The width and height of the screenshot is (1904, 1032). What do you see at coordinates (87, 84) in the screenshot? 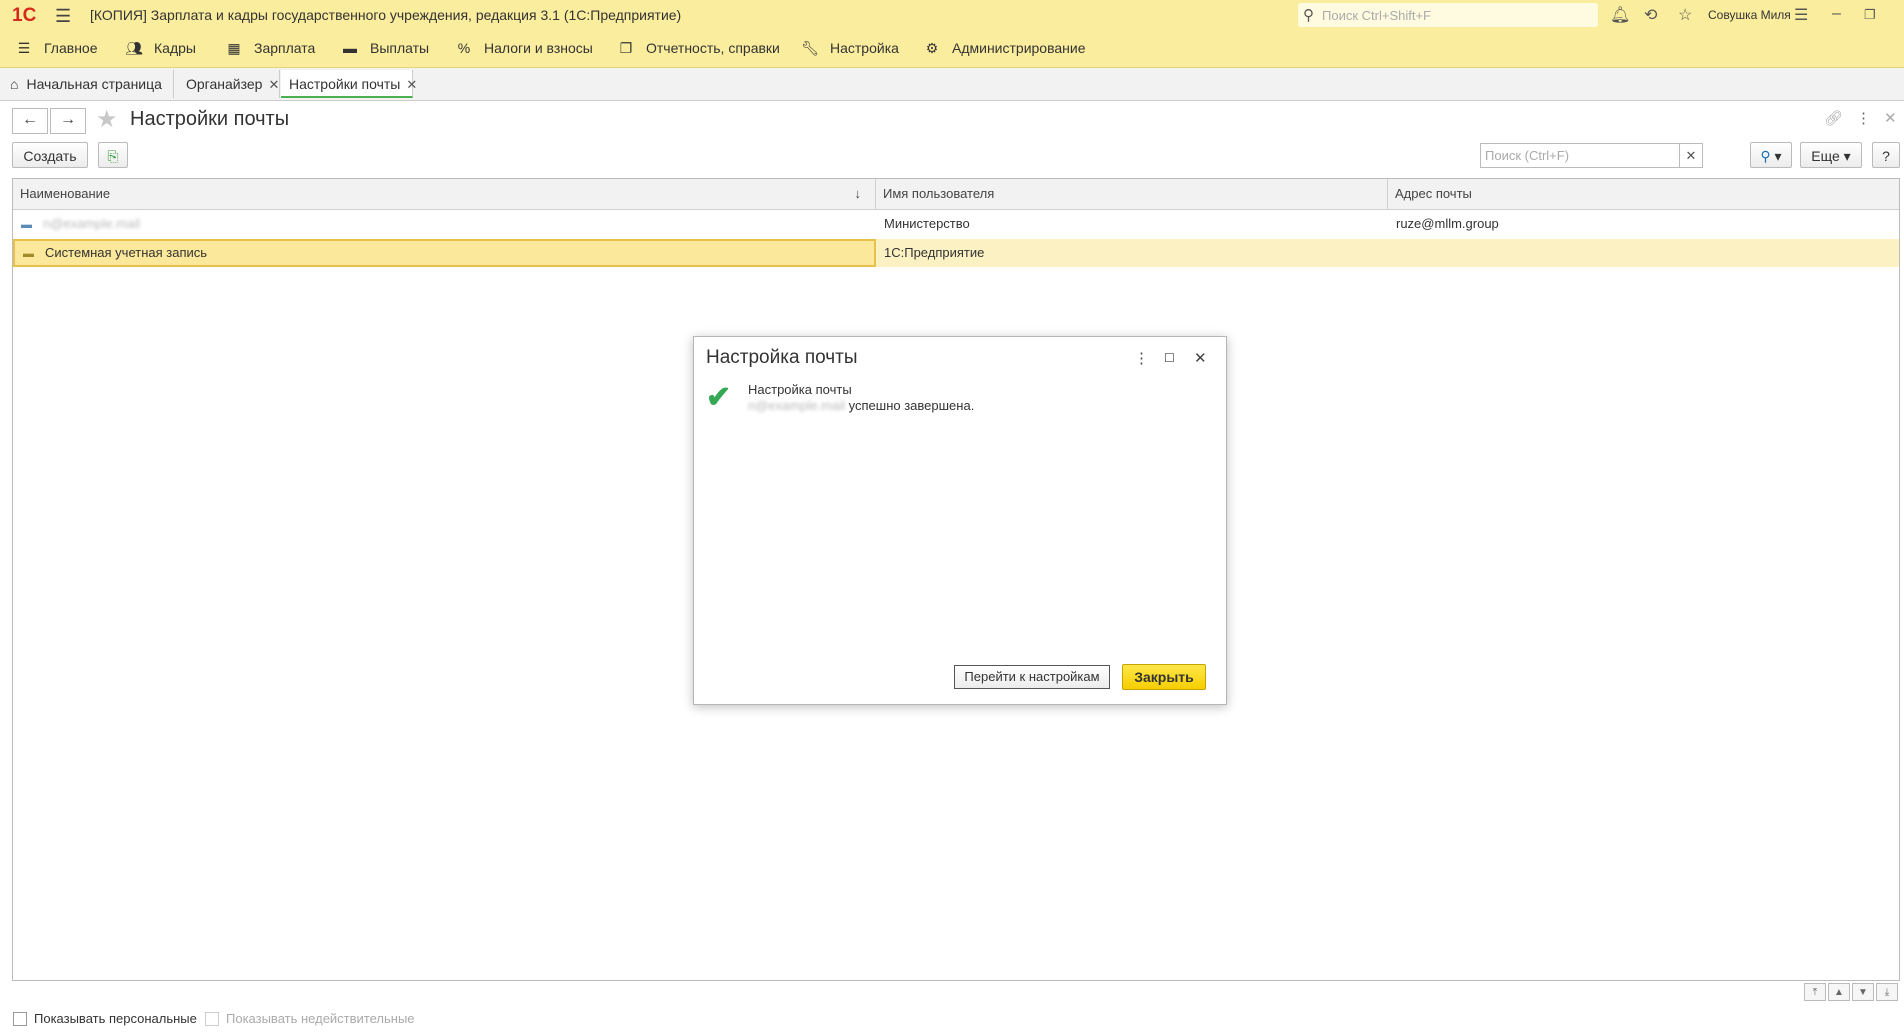
I see `tab-home: ⌂ Начальная страница` at bounding box center [87, 84].